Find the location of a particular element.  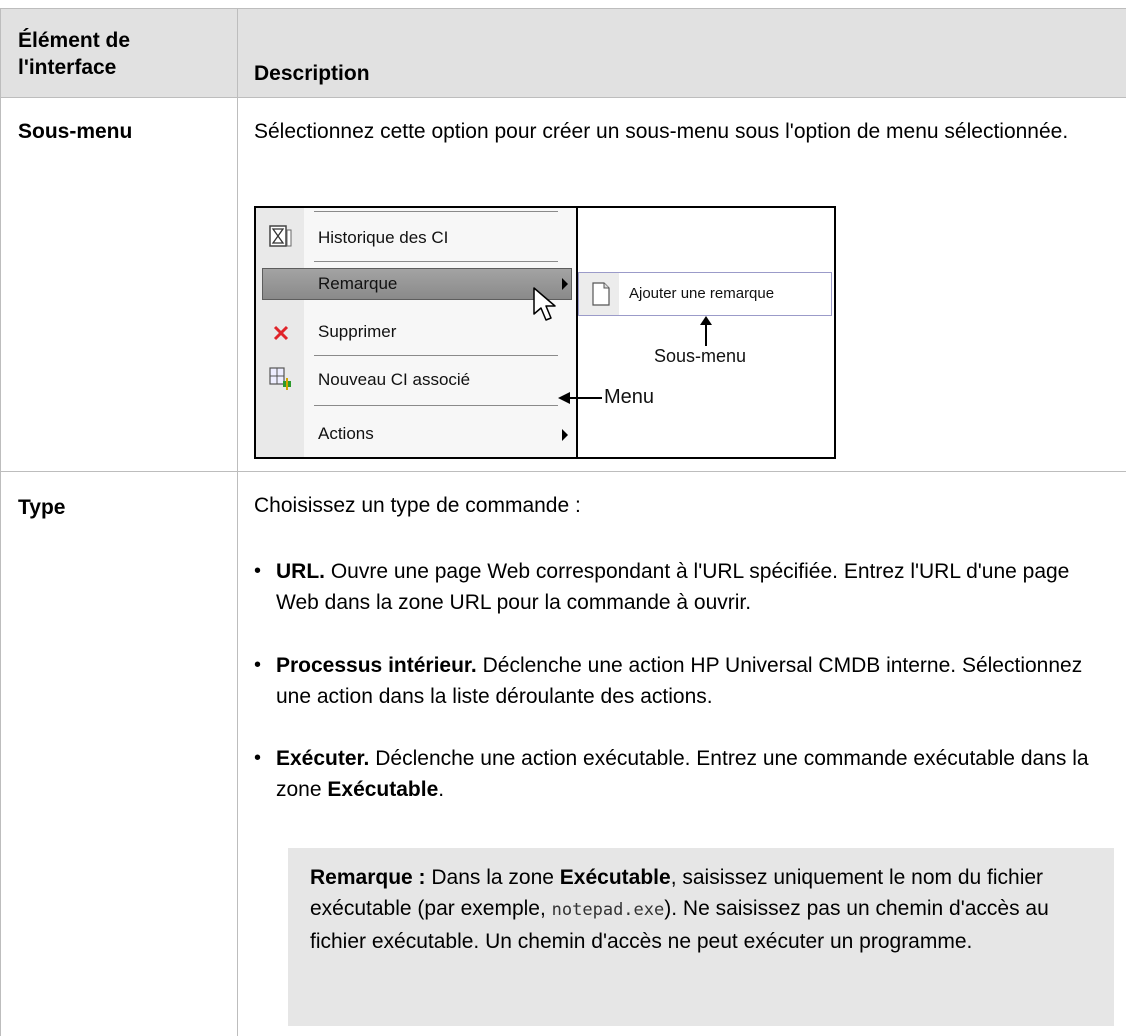

menu-item-actions: Actions is located at coordinates (346, 433).